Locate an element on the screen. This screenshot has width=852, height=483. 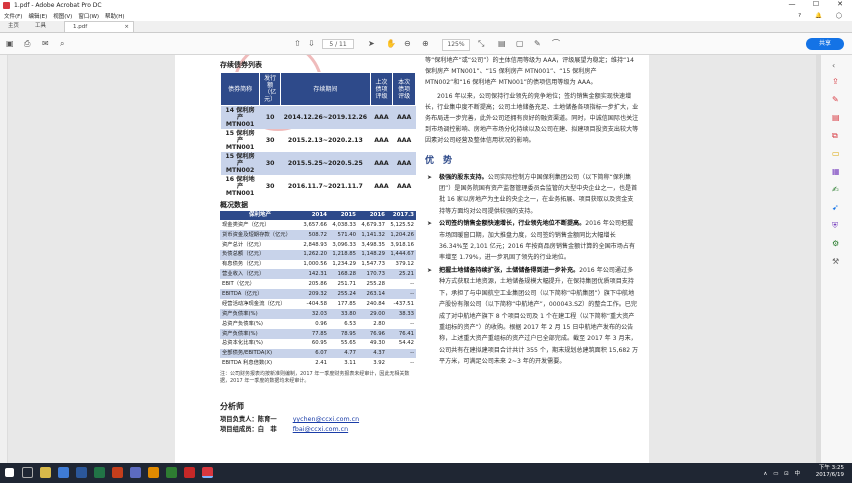
zoom-in-icon: ⊕ is located at coordinates (425, 44).